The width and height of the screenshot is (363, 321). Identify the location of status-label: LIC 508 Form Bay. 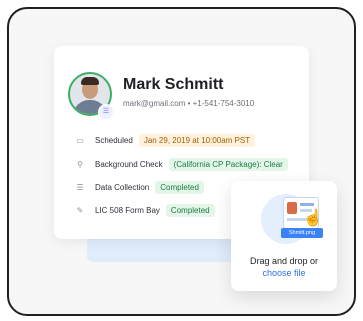
(127, 210).